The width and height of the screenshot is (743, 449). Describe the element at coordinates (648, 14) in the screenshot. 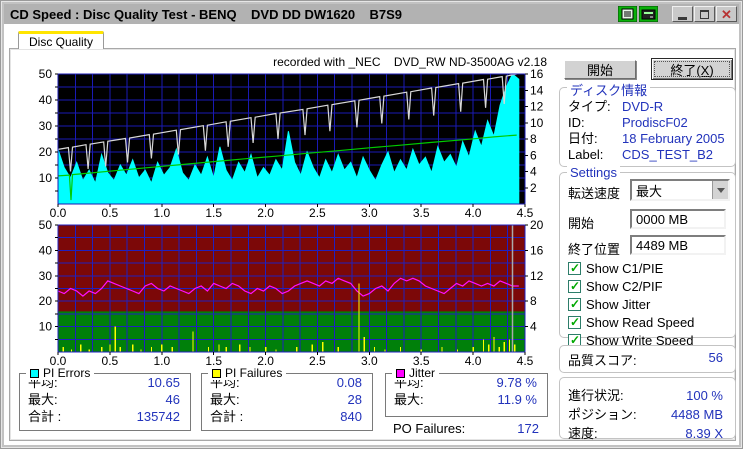

I see `drive-icon` at that location.